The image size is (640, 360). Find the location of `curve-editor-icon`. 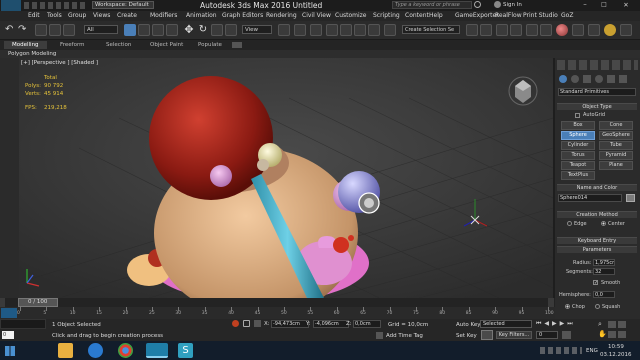

curve-editor-icon is located at coordinates (532, 30).